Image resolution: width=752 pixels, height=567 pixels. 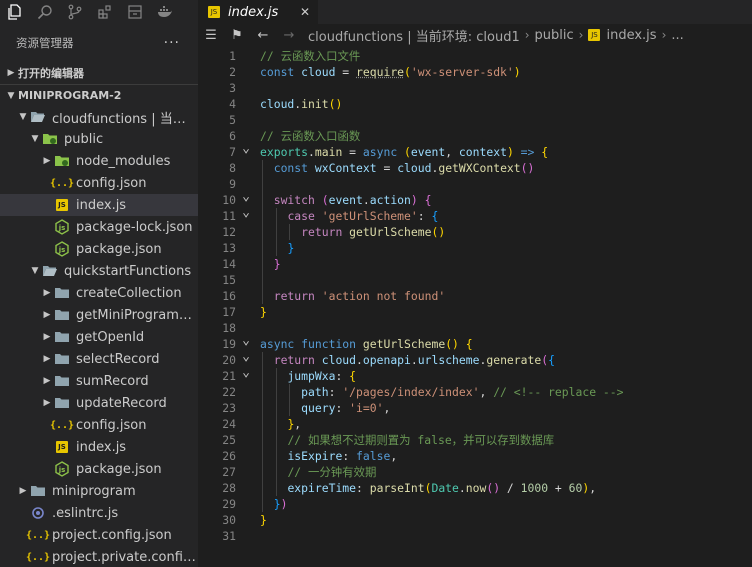 I want to click on code-token: cloud, so click(x=414, y=168).